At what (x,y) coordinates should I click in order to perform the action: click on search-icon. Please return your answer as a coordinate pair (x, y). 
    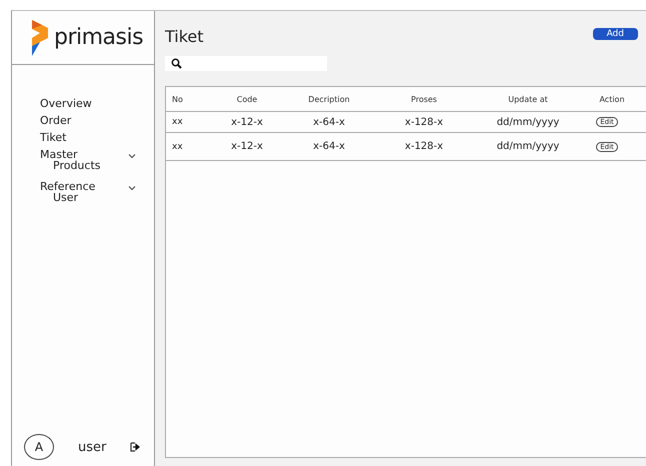
    Looking at the image, I should click on (176, 63).